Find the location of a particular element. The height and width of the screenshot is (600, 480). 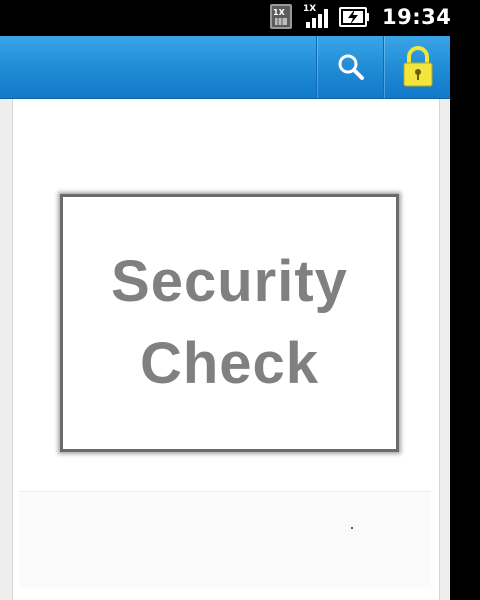

search-button is located at coordinates (350, 67).